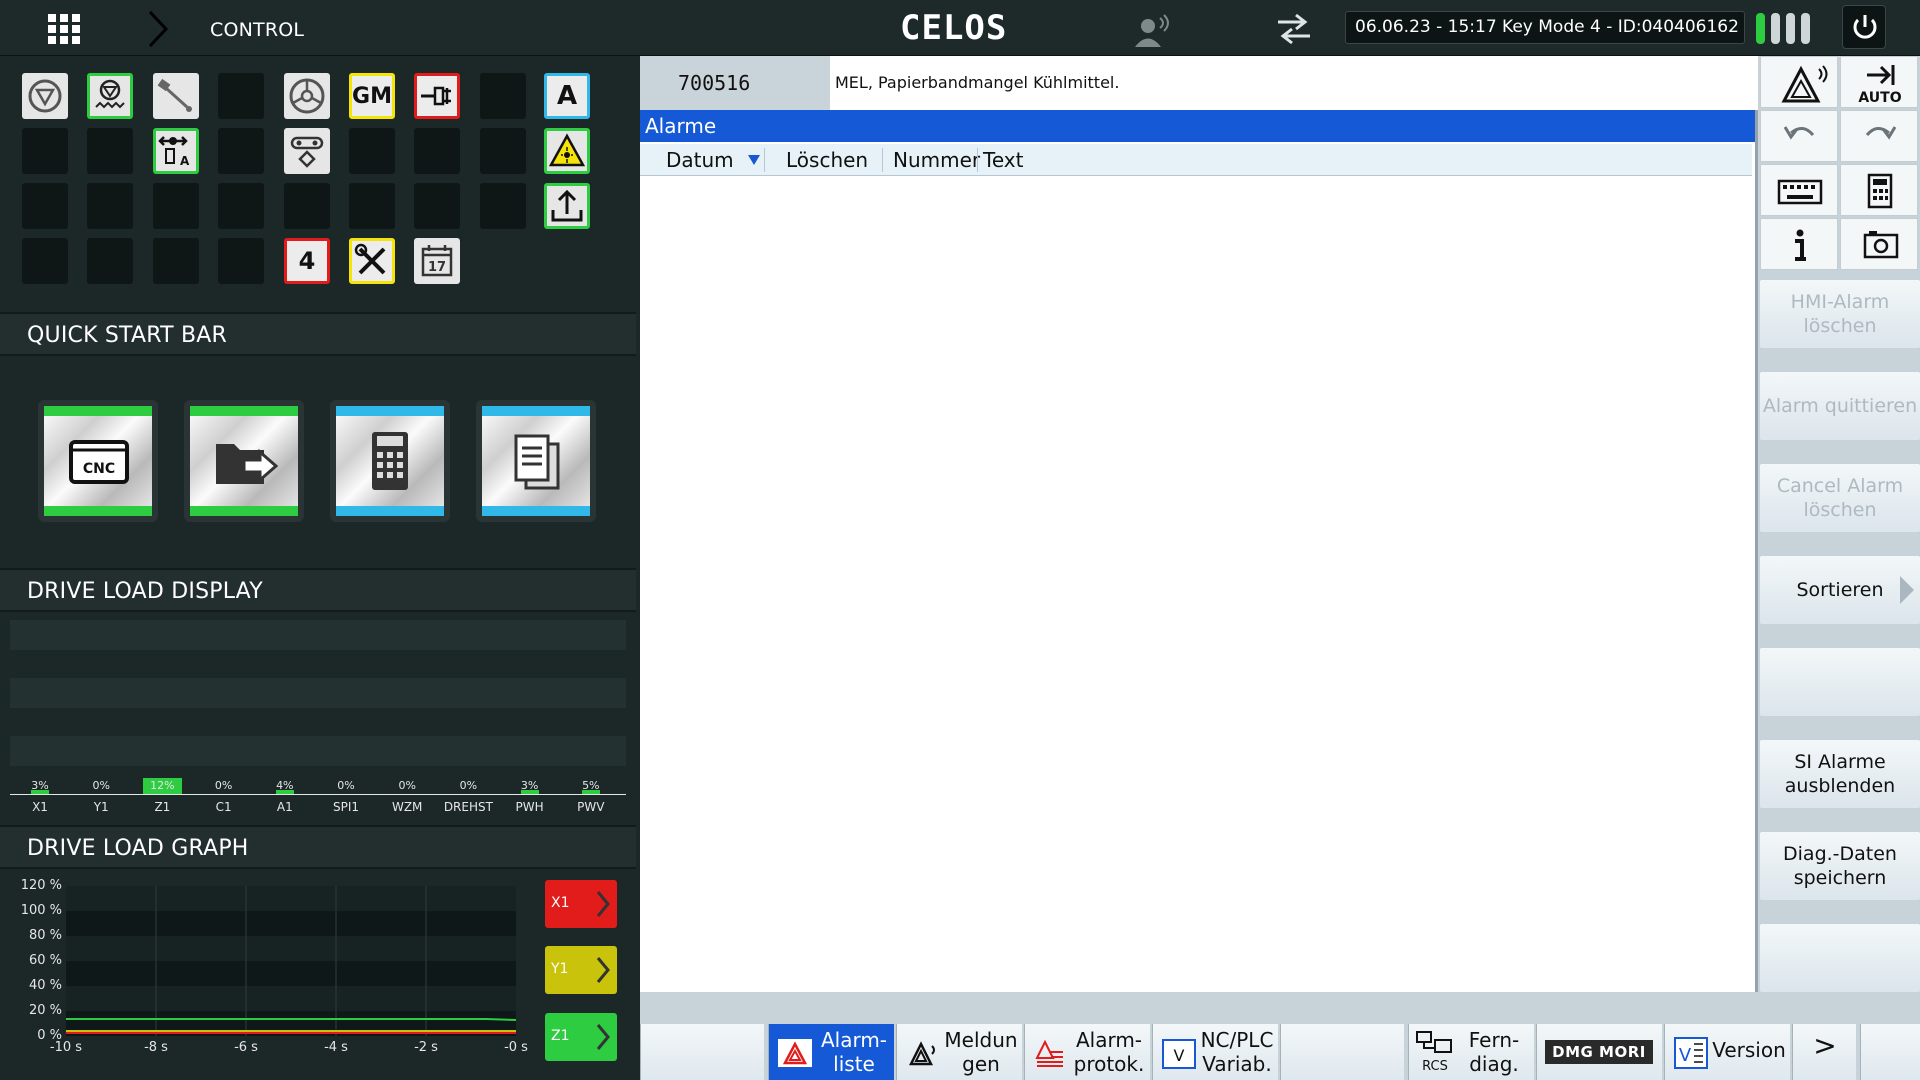 This screenshot has height=1080, width=1920. What do you see at coordinates (1152, 31) in the screenshot?
I see `remote-user-icon` at bounding box center [1152, 31].